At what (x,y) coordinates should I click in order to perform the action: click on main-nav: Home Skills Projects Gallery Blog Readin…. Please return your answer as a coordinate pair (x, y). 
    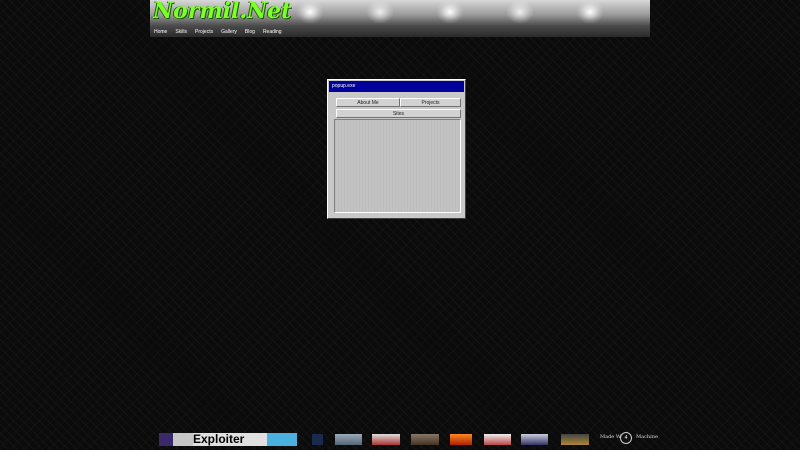
    Looking at the image, I should click on (222, 32).